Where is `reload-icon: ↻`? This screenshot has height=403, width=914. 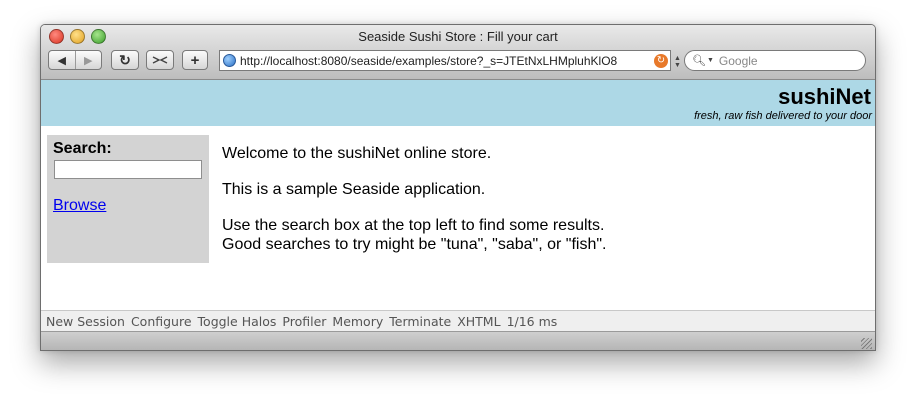 reload-icon: ↻ is located at coordinates (125, 59).